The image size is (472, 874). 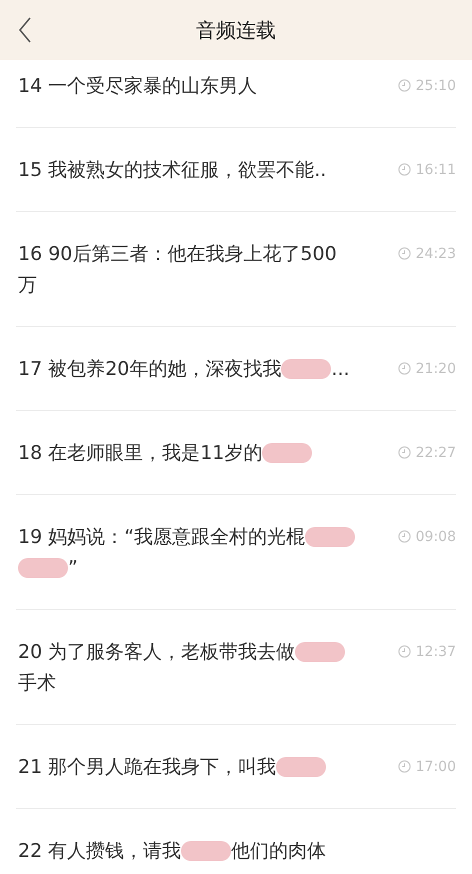 I want to click on episode-title: 17 被包养20年的她，深夜找我, so click(x=150, y=369).